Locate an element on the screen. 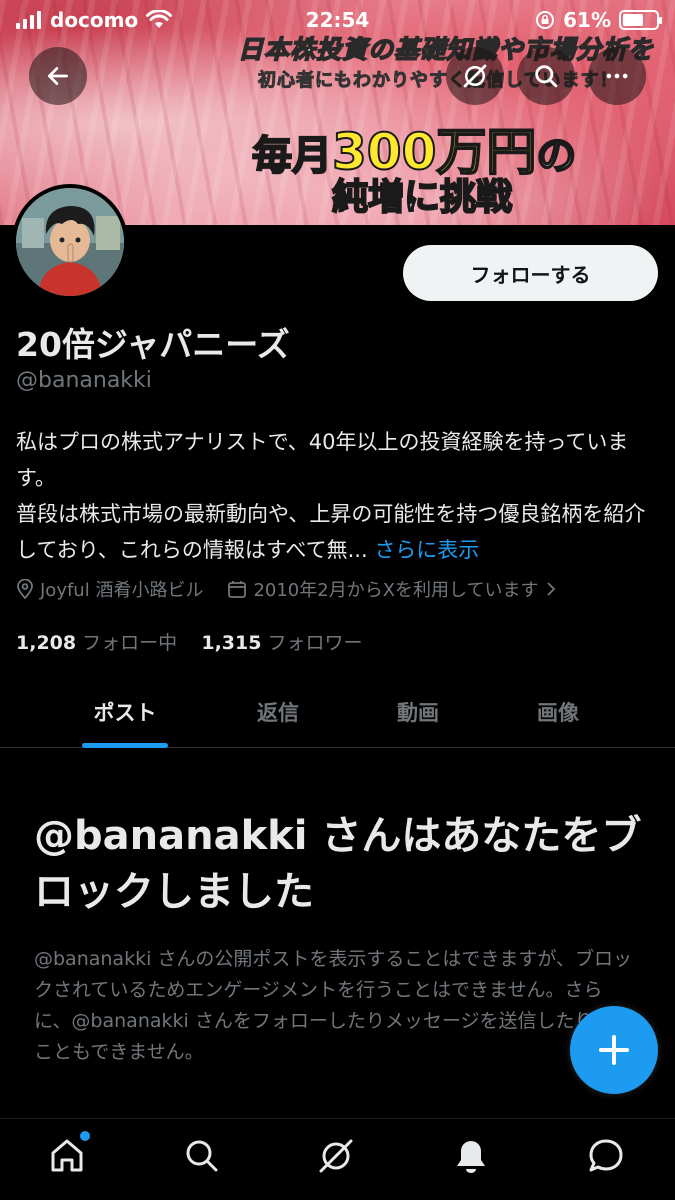 Image resolution: width=675 pixels, height=1200 pixels. back-button is located at coordinates (58, 76).